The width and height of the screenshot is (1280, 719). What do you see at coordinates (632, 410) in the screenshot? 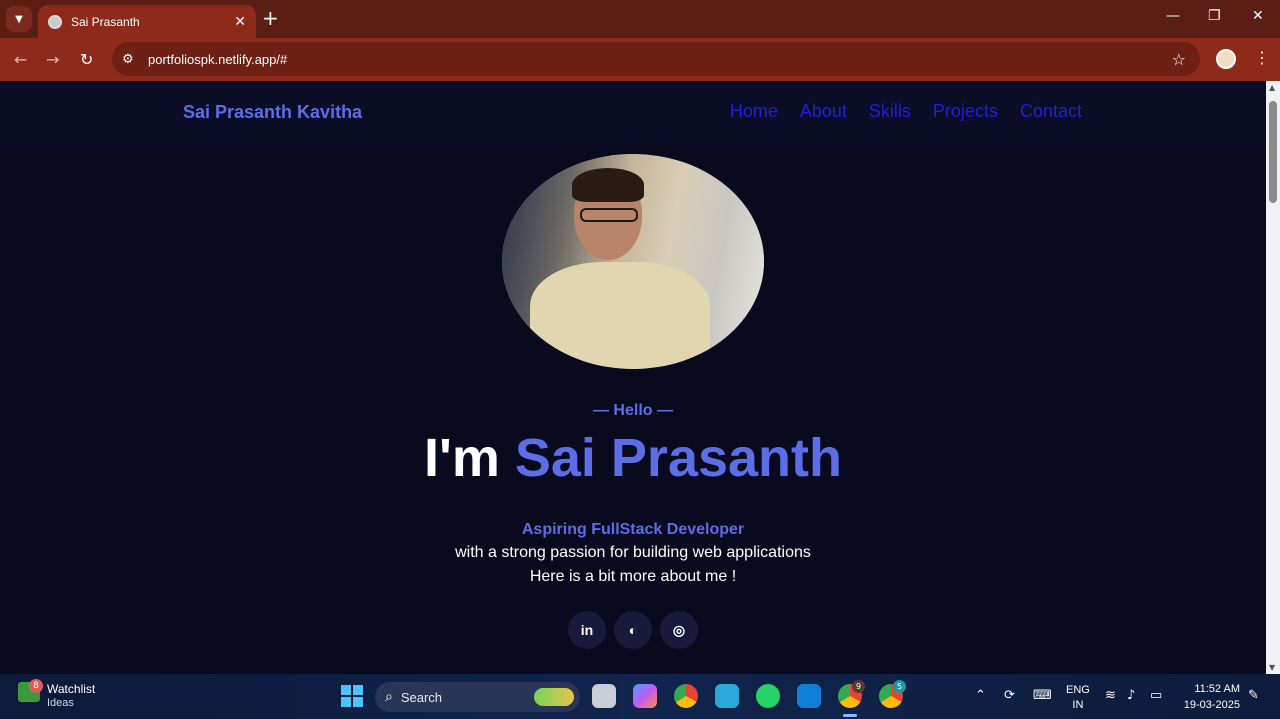
I see `hello-text: — Hello —` at bounding box center [632, 410].